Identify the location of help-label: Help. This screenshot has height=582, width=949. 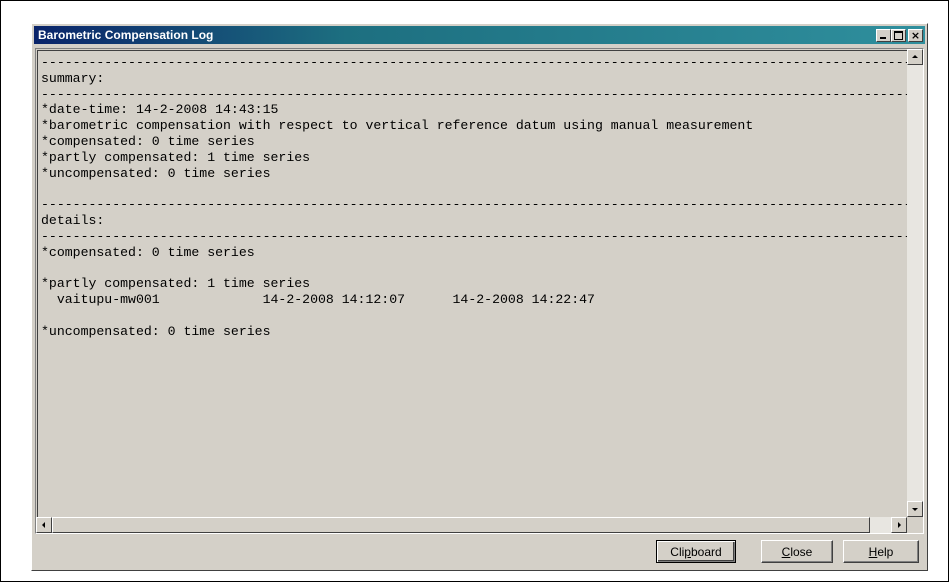
(881, 551).